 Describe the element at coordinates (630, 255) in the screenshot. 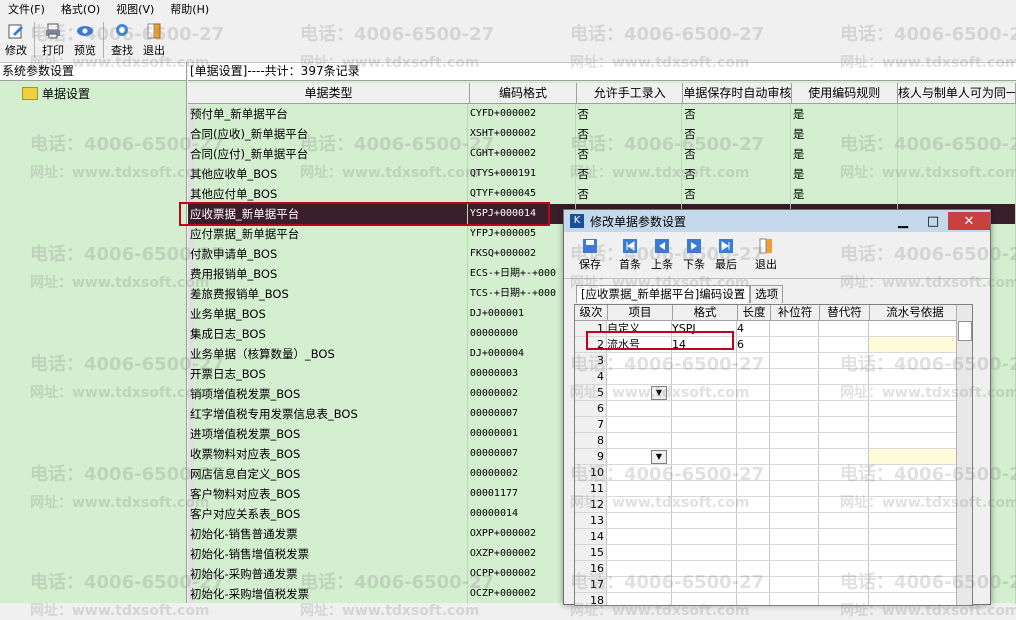

I see `first-record-button: 首条` at that location.